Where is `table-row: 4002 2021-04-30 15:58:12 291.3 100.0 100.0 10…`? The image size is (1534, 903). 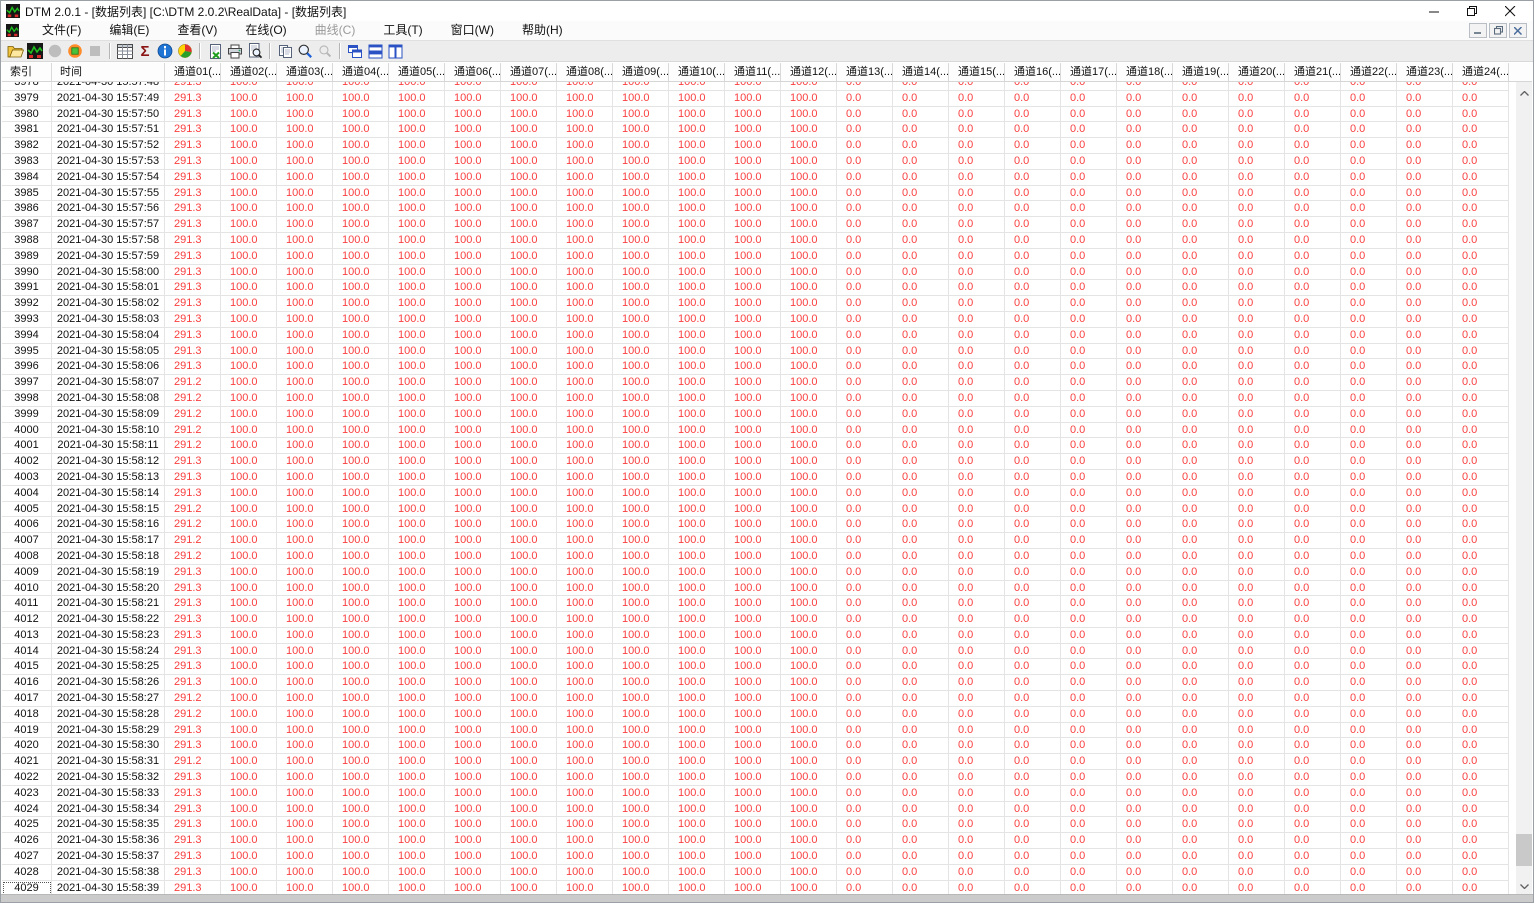
table-row: 4002 2021-04-30 15:58:12 291.3 100.0 100.0 10… is located at coordinates (759, 462).